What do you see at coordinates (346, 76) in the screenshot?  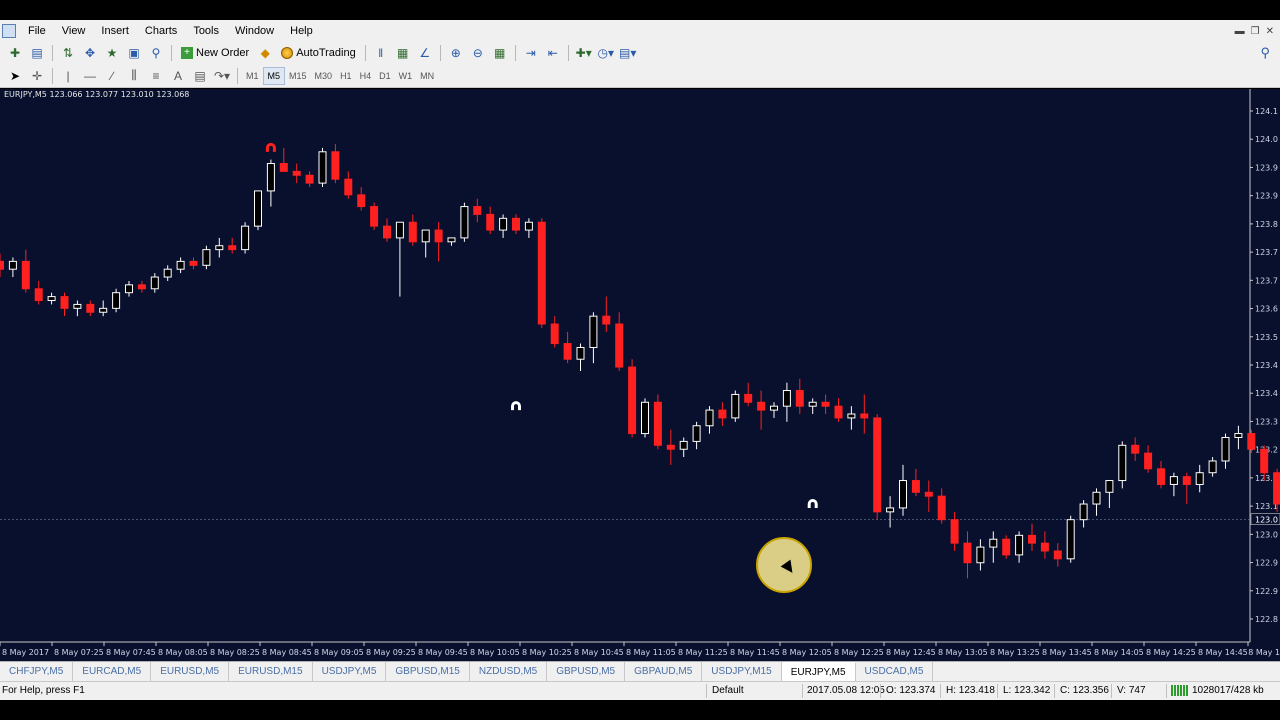 I see `timeframe-h1: H1` at bounding box center [346, 76].